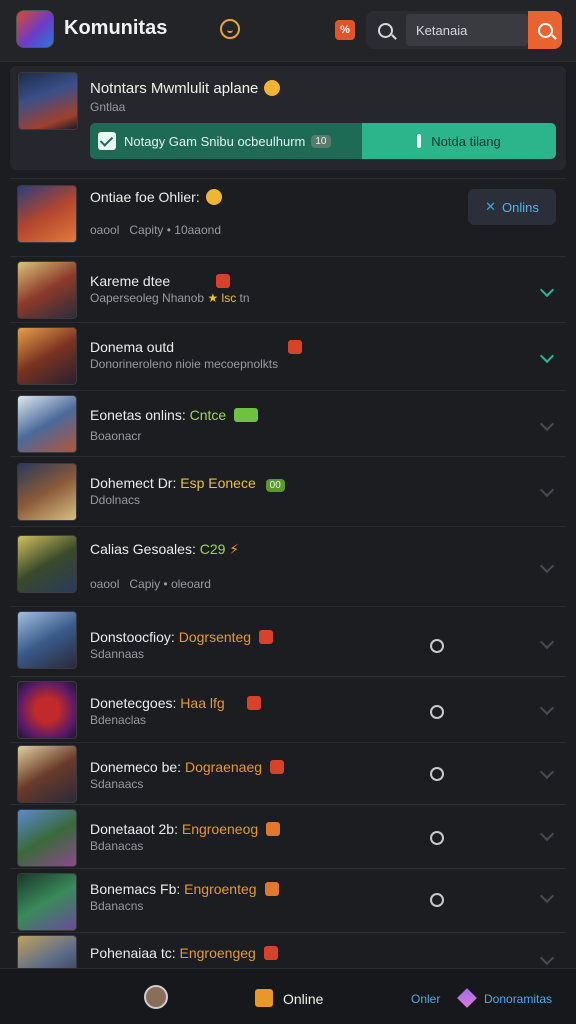 Image resolution: width=576 pixels, height=1024 pixels. What do you see at coordinates (491, 206) in the screenshot?
I see `cross-icon: ✕` at bounding box center [491, 206].